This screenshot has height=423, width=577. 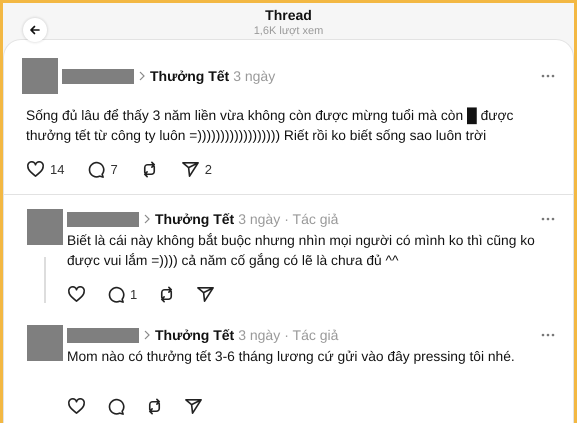 I want to click on comment-button: 1, so click(x=122, y=294).